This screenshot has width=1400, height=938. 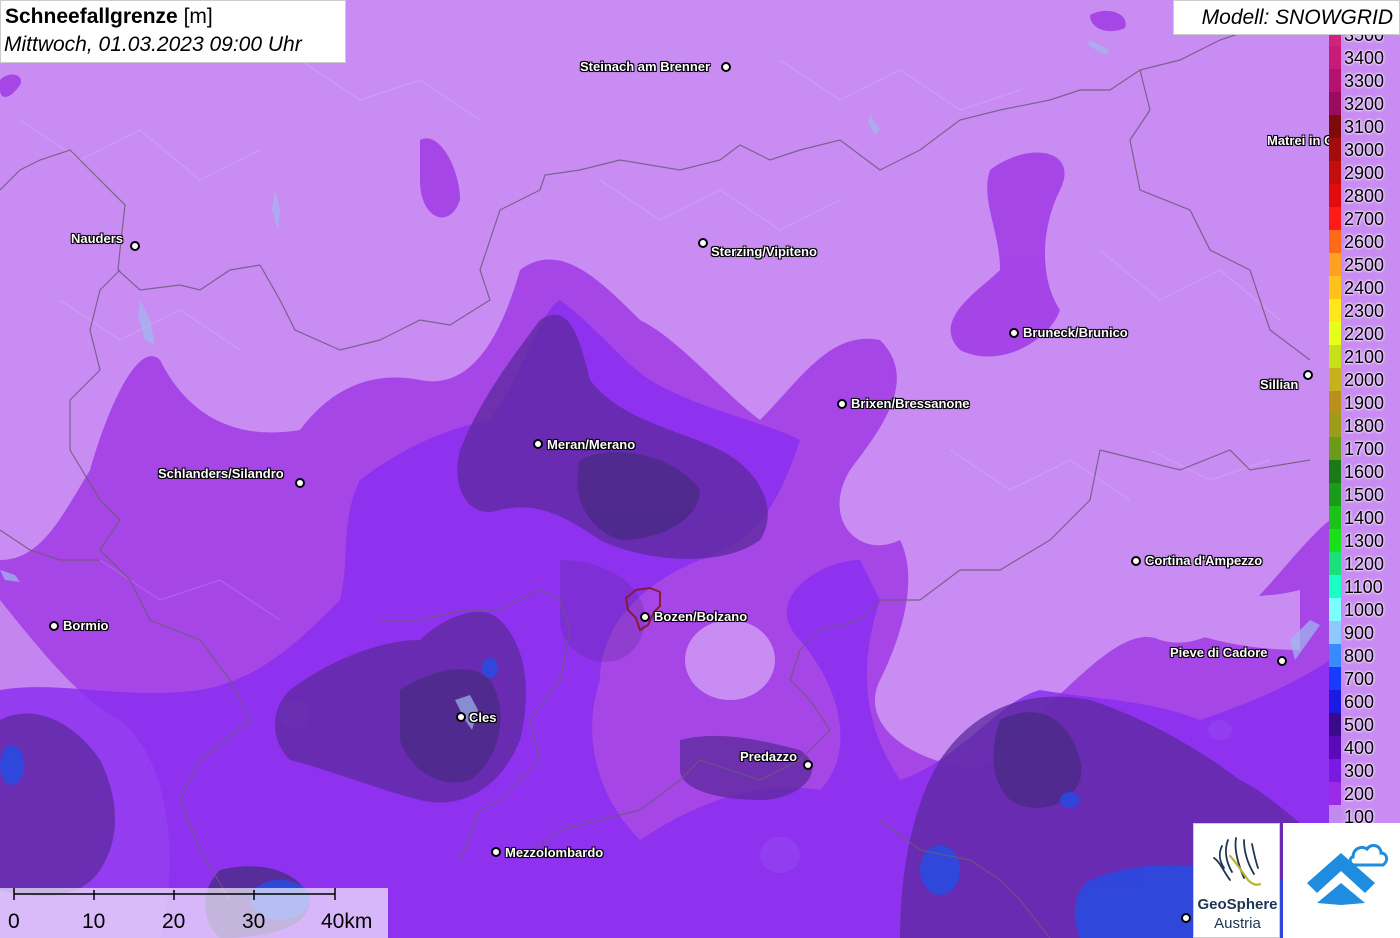 I want to click on legend-label: 2300, so click(x=1364, y=311).